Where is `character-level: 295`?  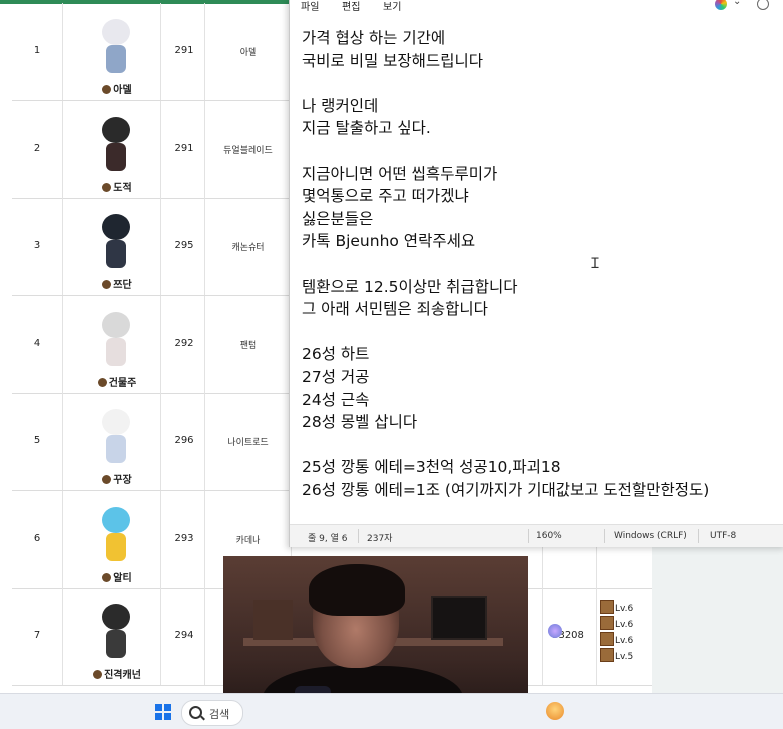
character-level: 295 is located at coordinates (184, 245).